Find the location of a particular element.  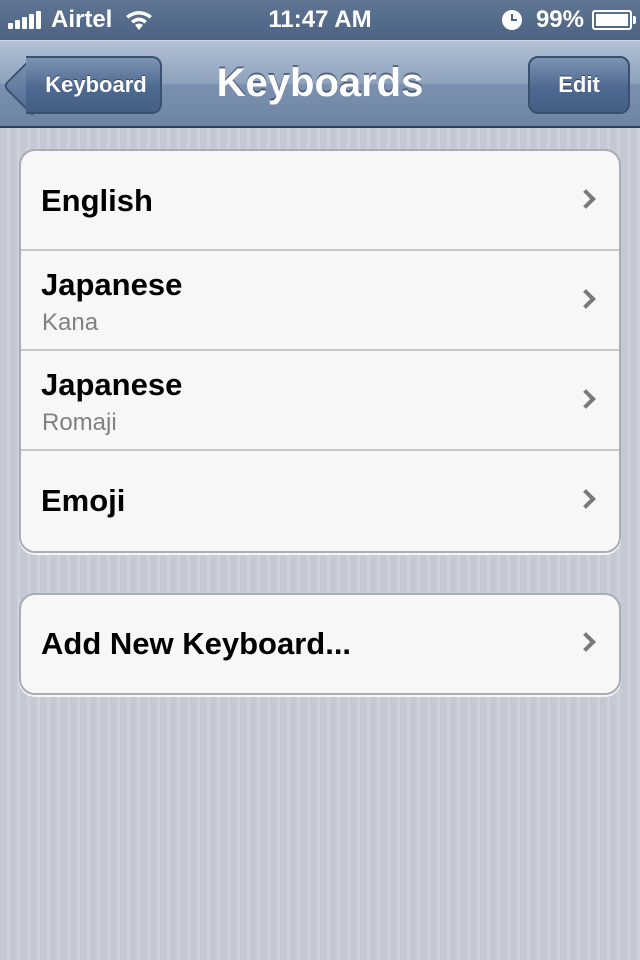

battery-percent: 99% is located at coordinates (559, 19).